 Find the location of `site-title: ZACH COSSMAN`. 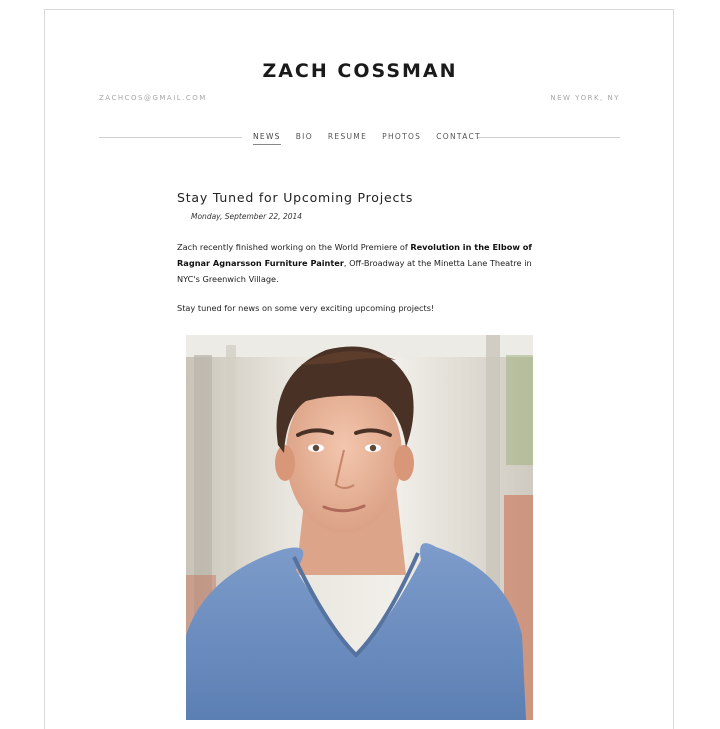

site-title: ZACH COSSMAN is located at coordinates (360, 71).